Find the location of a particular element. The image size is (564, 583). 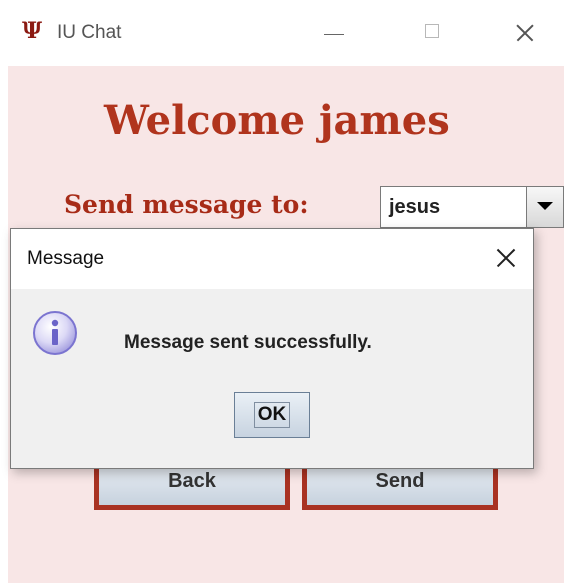

dialog-titlebar: Message is located at coordinates (272, 259).